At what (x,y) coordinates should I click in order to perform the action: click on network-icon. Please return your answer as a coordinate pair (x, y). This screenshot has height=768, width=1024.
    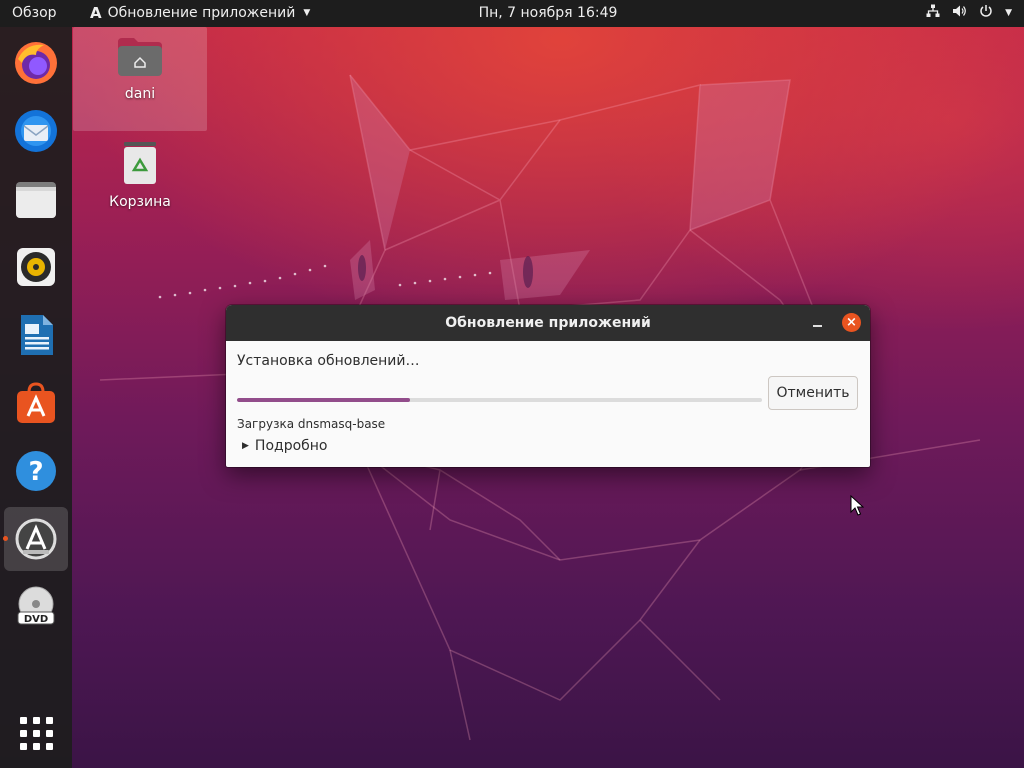
    Looking at the image, I should click on (933, 13).